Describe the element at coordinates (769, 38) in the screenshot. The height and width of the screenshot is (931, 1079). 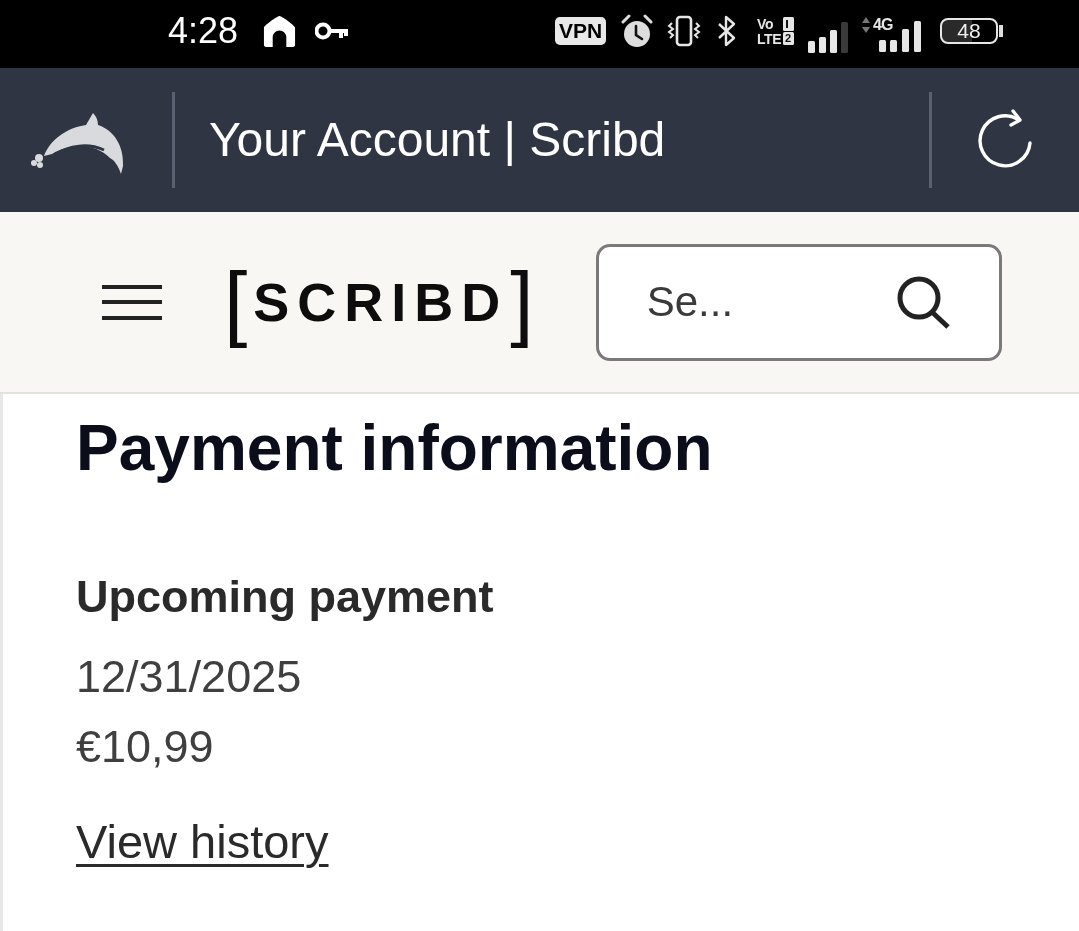
I see `volte-label: LTE` at that location.